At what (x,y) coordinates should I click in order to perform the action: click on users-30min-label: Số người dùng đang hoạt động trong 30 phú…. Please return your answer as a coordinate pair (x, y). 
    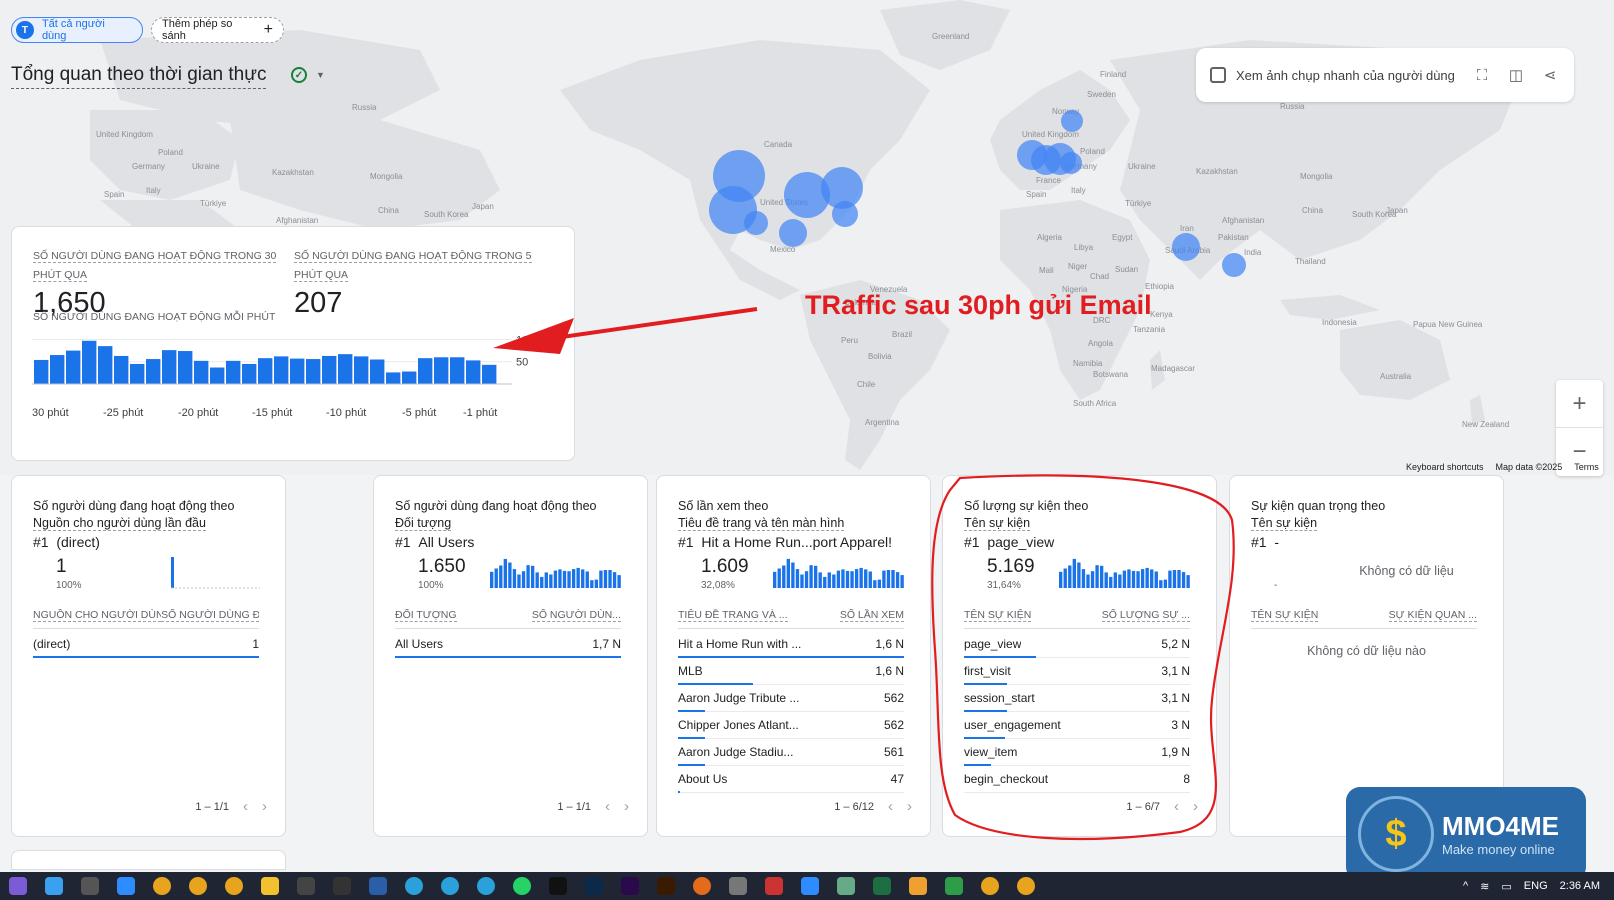
    Looking at the image, I should click on (158, 266).